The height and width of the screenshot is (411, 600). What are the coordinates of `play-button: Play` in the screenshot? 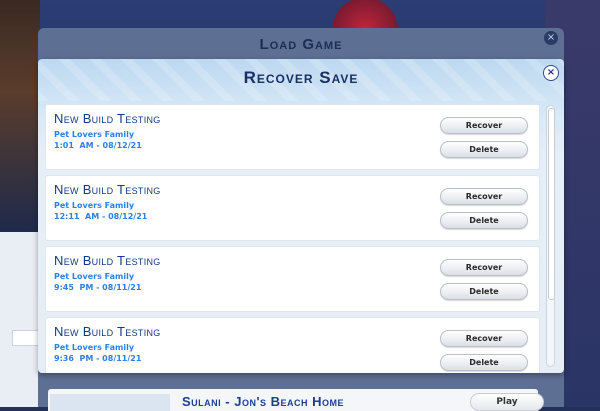 It's located at (507, 402).